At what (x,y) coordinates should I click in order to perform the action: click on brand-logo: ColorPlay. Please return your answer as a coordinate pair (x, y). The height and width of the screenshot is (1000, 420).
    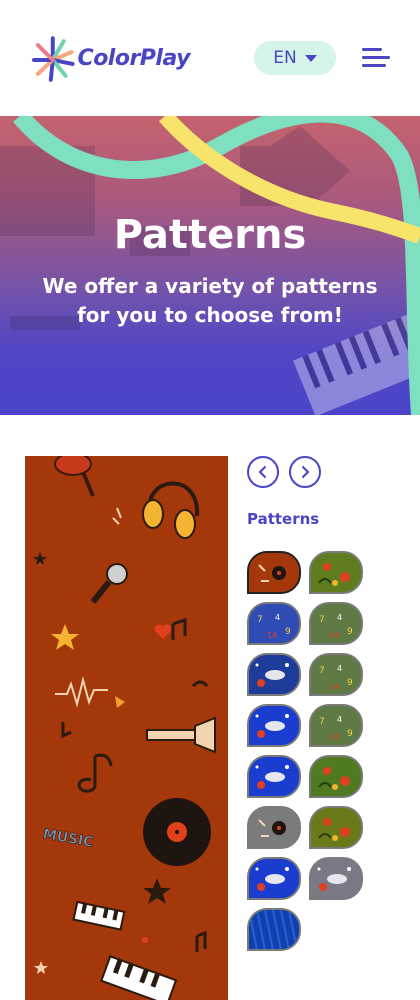
    Looking at the image, I should click on (110, 58).